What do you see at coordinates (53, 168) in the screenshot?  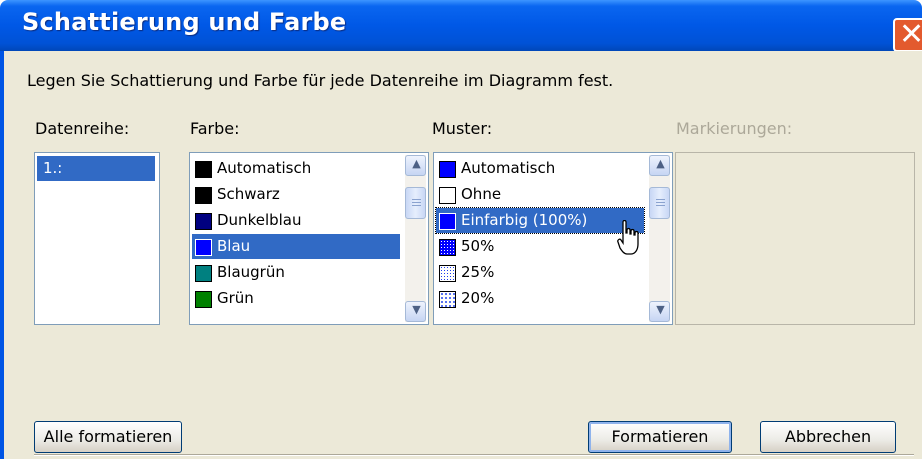 I see `datenreihe-item-label: 1.:` at bounding box center [53, 168].